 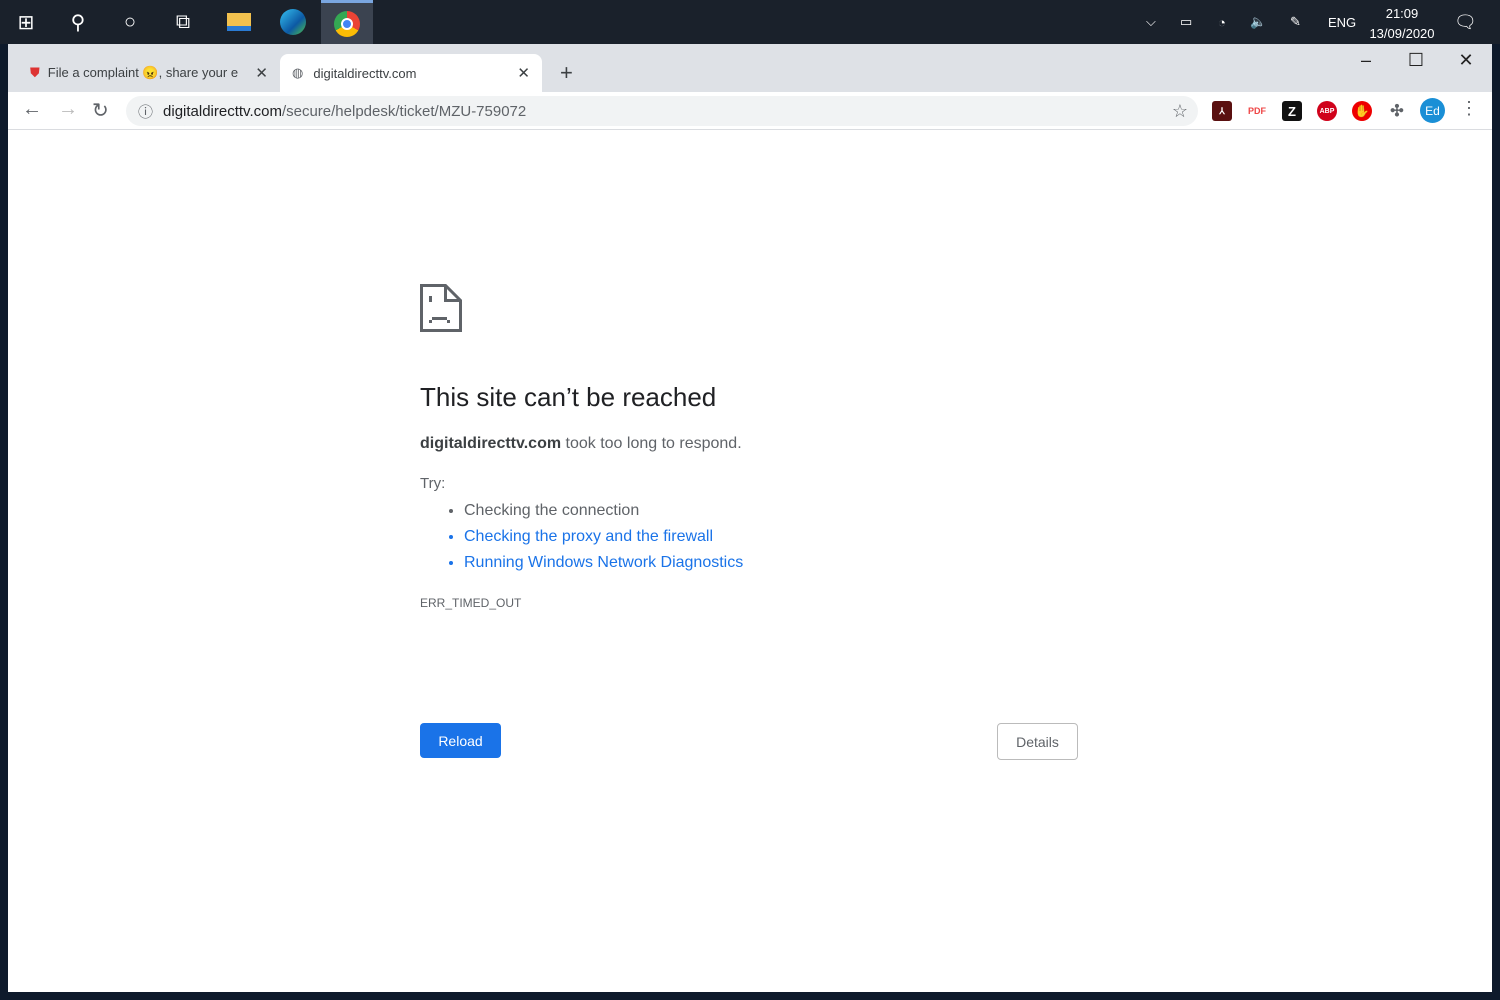 What do you see at coordinates (1432, 110) in the screenshot?
I see `profile-avatar: Ed` at bounding box center [1432, 110].